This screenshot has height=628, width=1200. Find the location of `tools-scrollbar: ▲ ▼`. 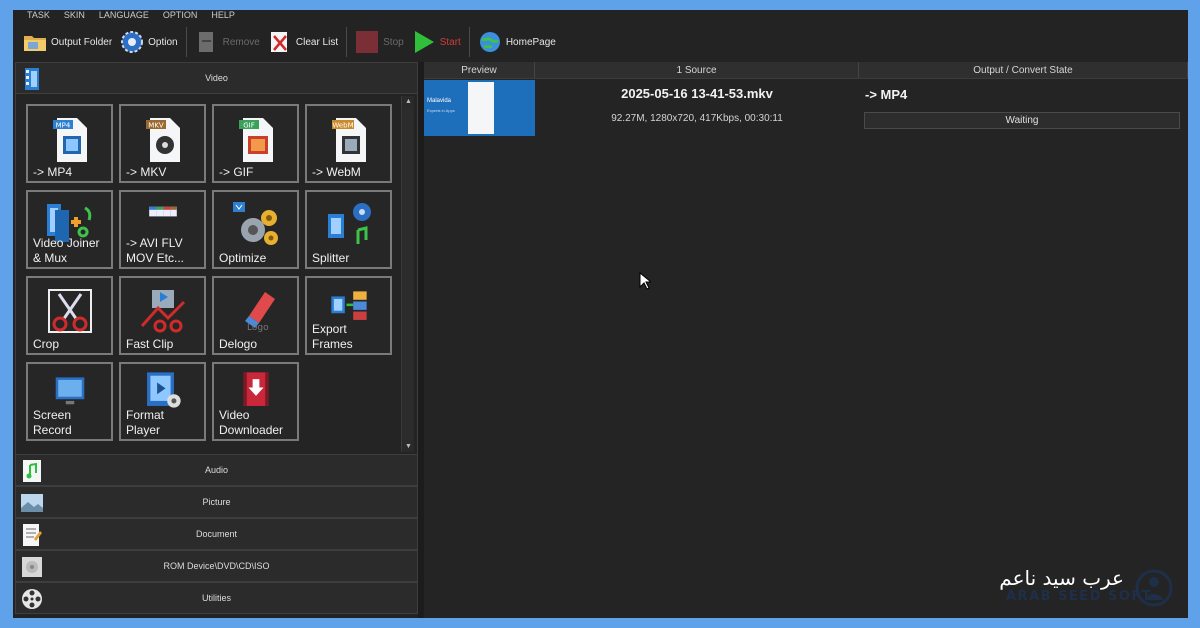

tools-scrollbar: ▲ ▼ is located at coordinates (407, 274).